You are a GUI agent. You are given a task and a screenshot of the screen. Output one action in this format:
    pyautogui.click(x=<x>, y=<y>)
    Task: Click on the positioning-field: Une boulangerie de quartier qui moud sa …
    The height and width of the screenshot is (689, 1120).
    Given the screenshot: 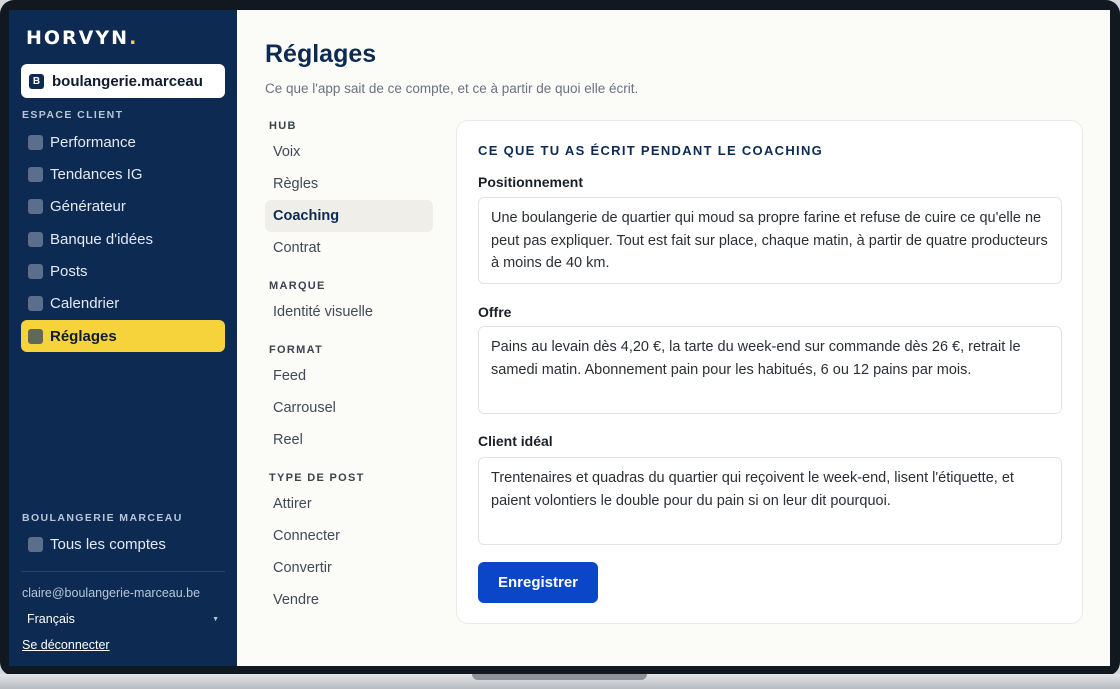 What is the action you would take?
    pyautogui.click(x=770, y=240)
    